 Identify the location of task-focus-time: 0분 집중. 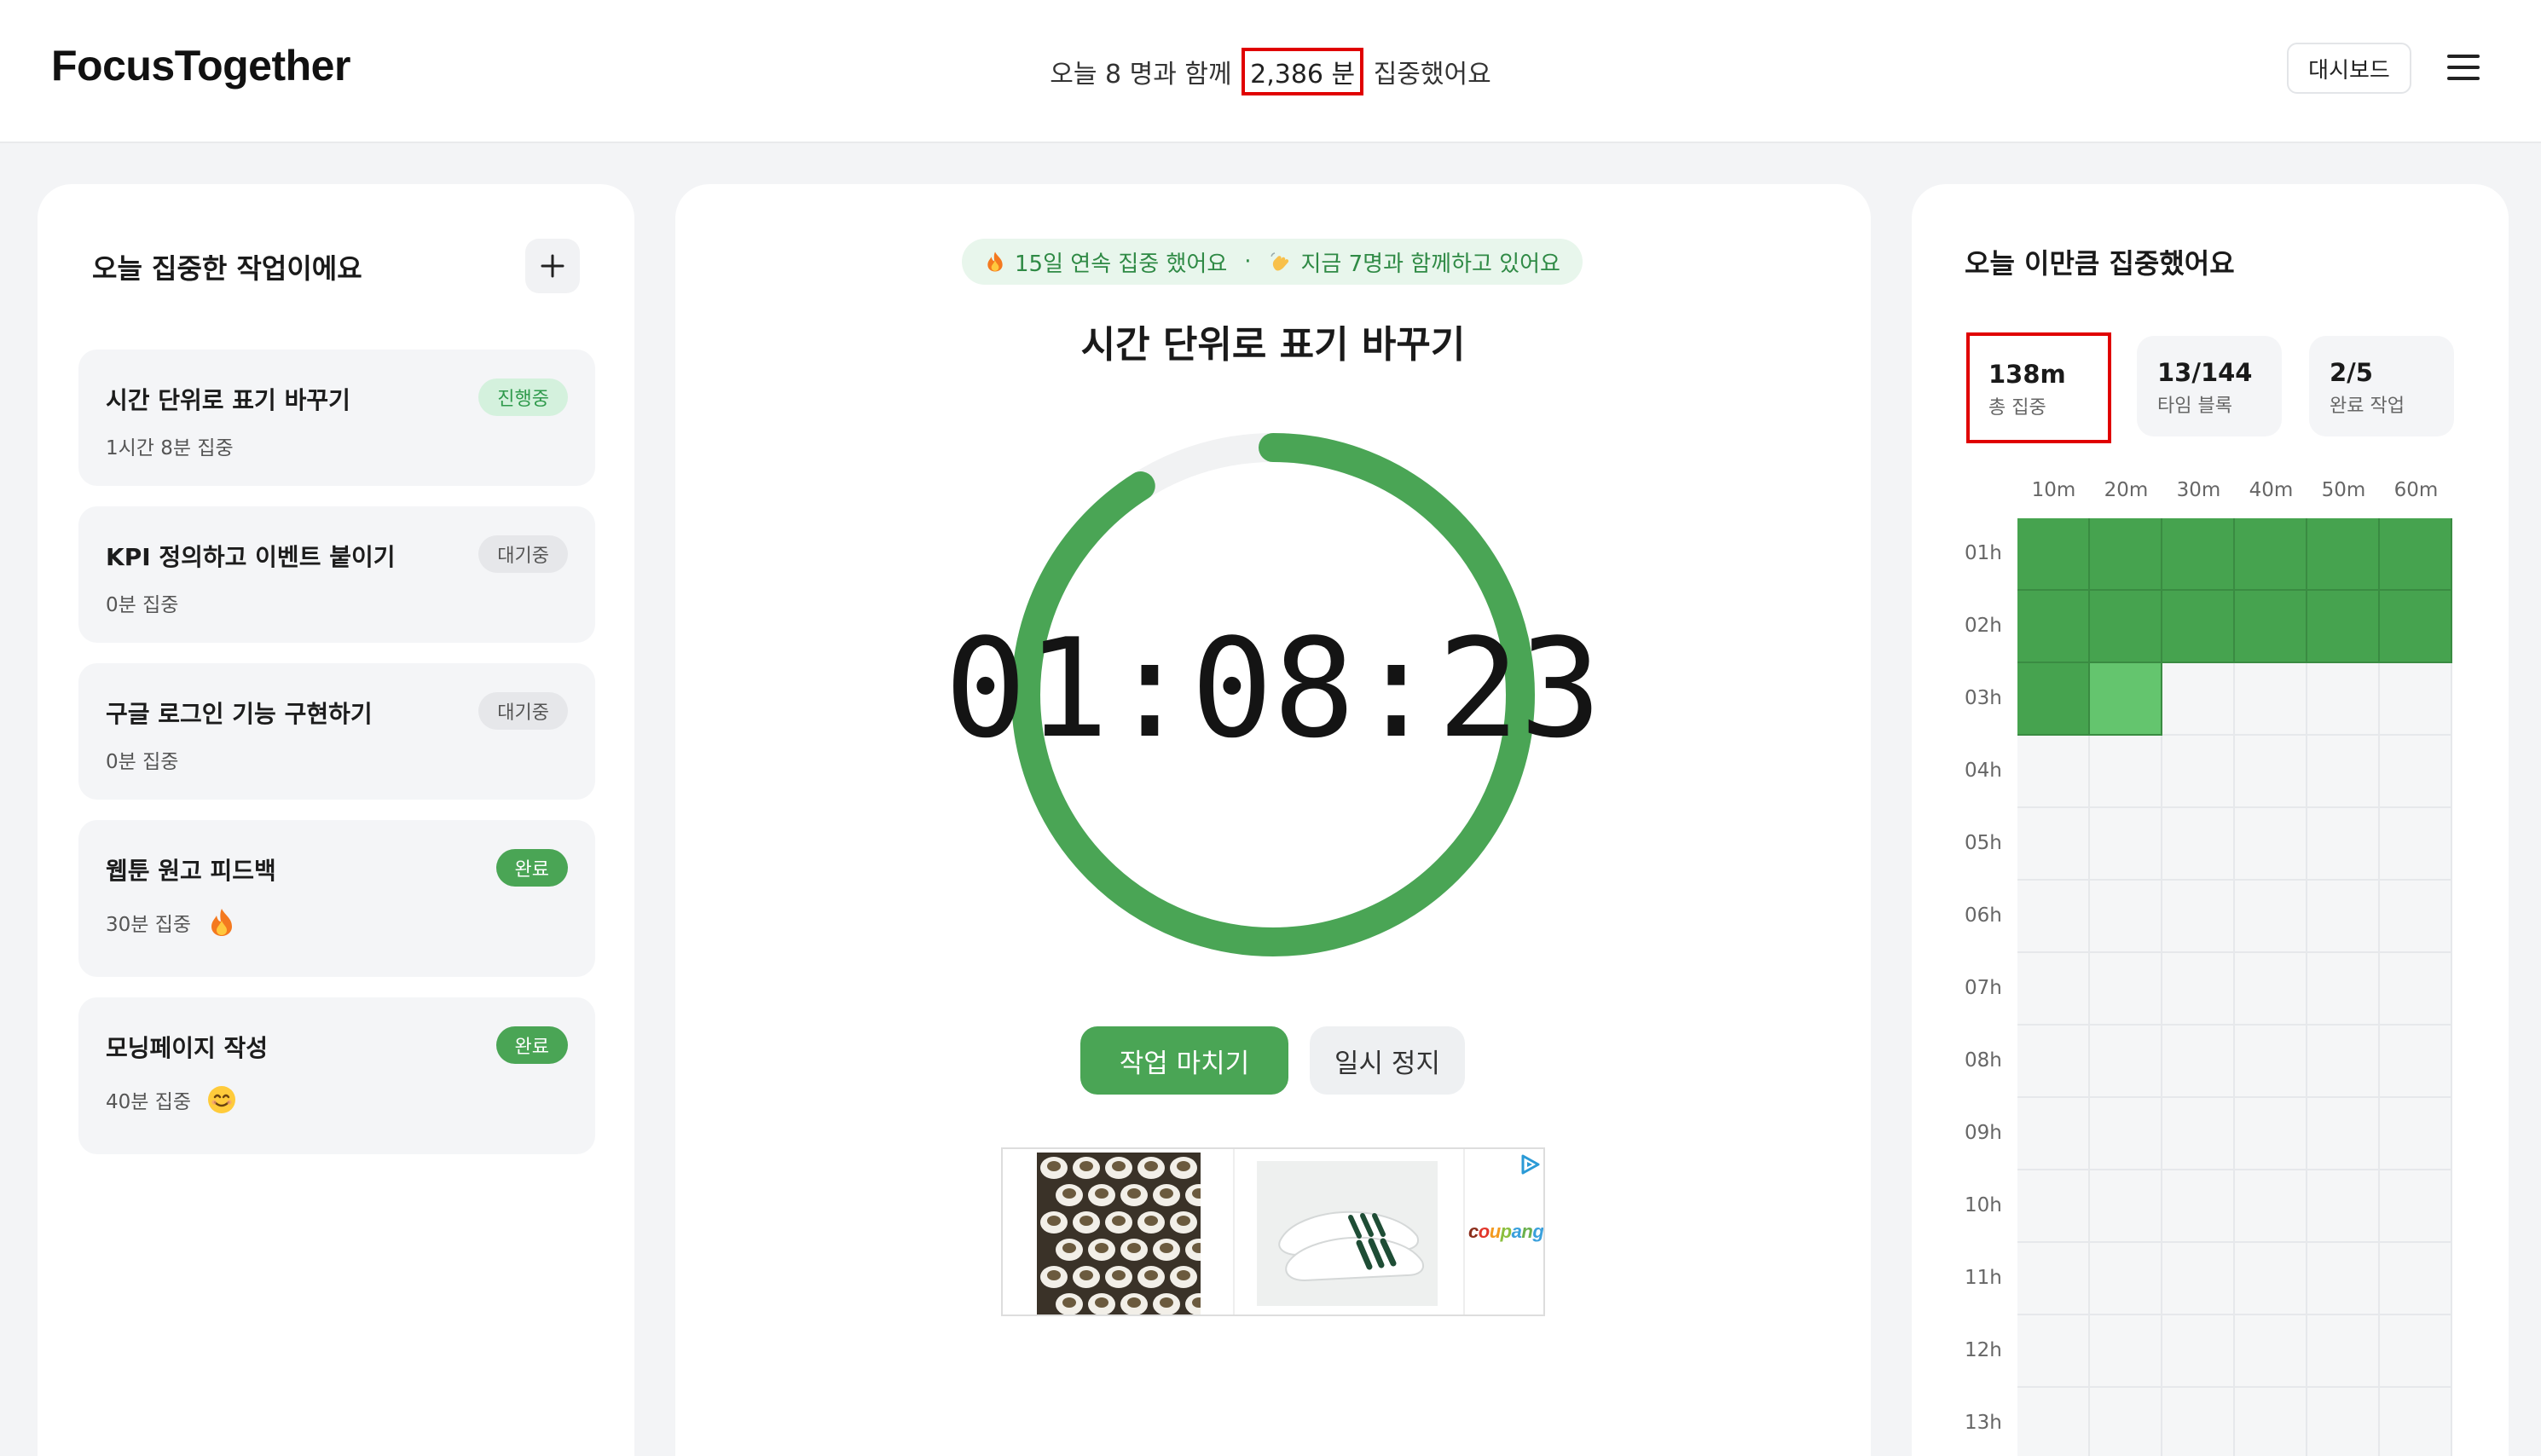
(142, 605).